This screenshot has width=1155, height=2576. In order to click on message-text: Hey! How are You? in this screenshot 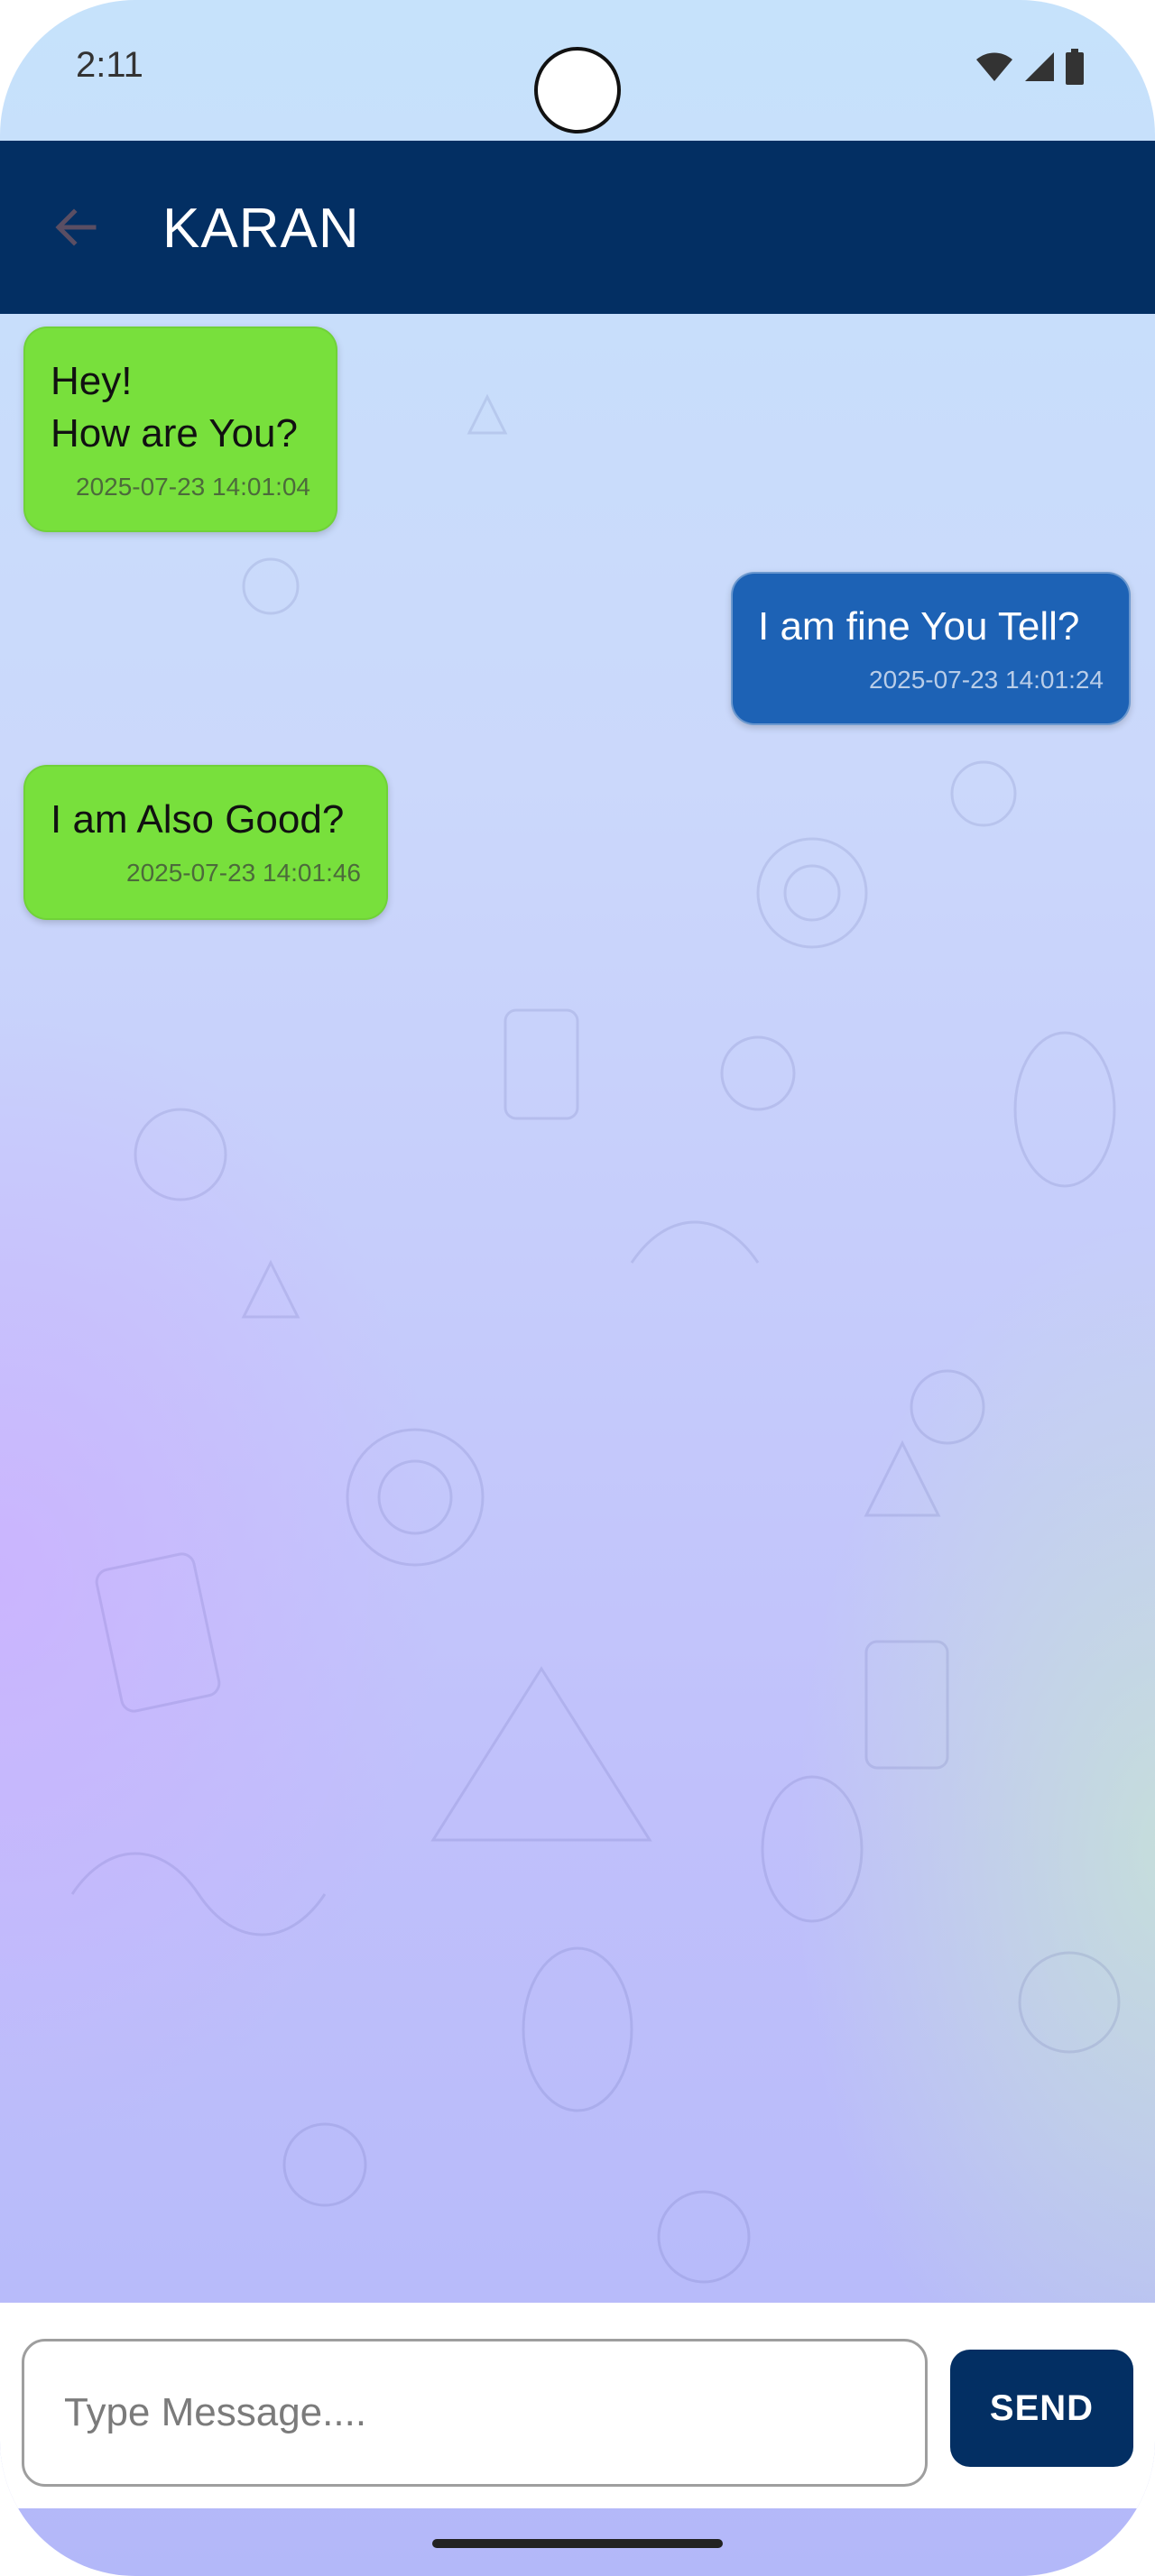, I will do `click(174, 407)`.